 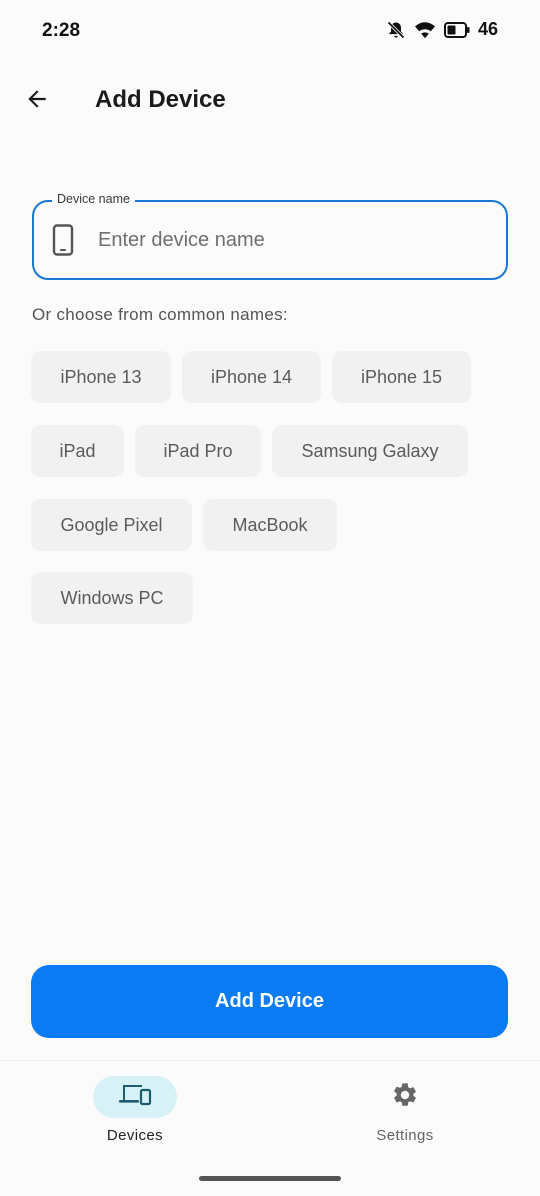 What do you see at coordinates (77, 451) in the screenshot?
I see `chip-ipad: iPad` at bounding box center [77, 451].